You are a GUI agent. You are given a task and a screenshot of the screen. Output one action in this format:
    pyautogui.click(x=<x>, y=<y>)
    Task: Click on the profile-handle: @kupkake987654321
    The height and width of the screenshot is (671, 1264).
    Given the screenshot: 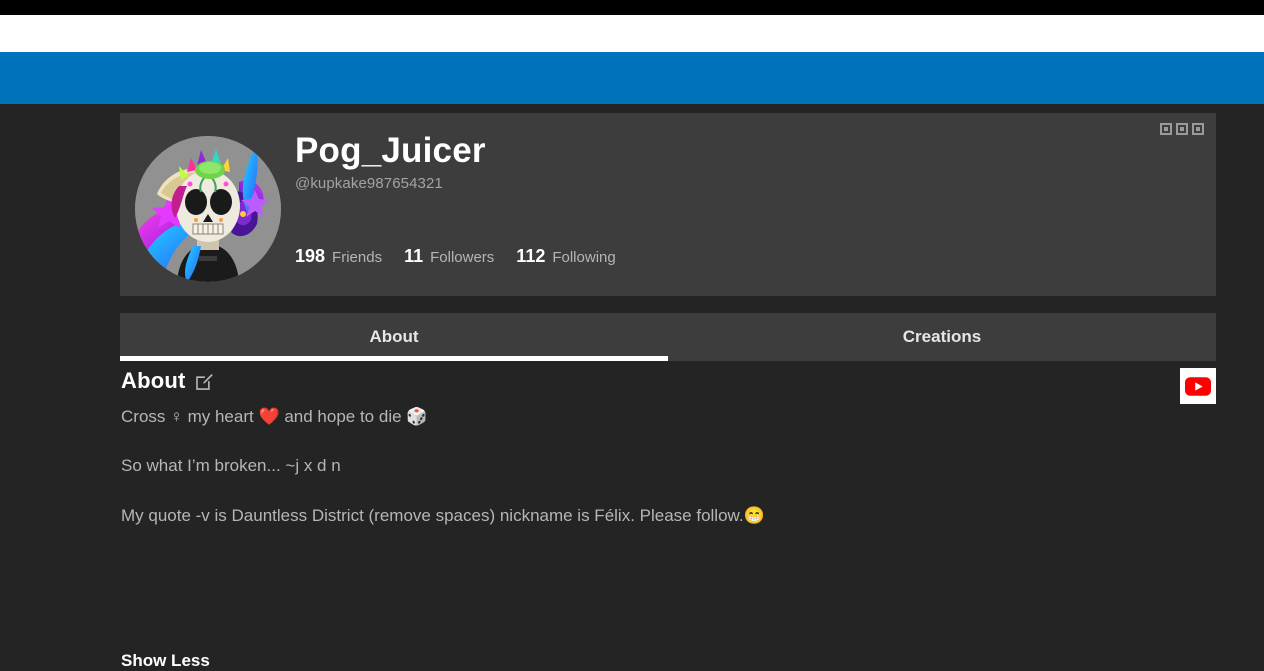 What is the action you would take?
    pyautogui.click(x=369, y=184)
    